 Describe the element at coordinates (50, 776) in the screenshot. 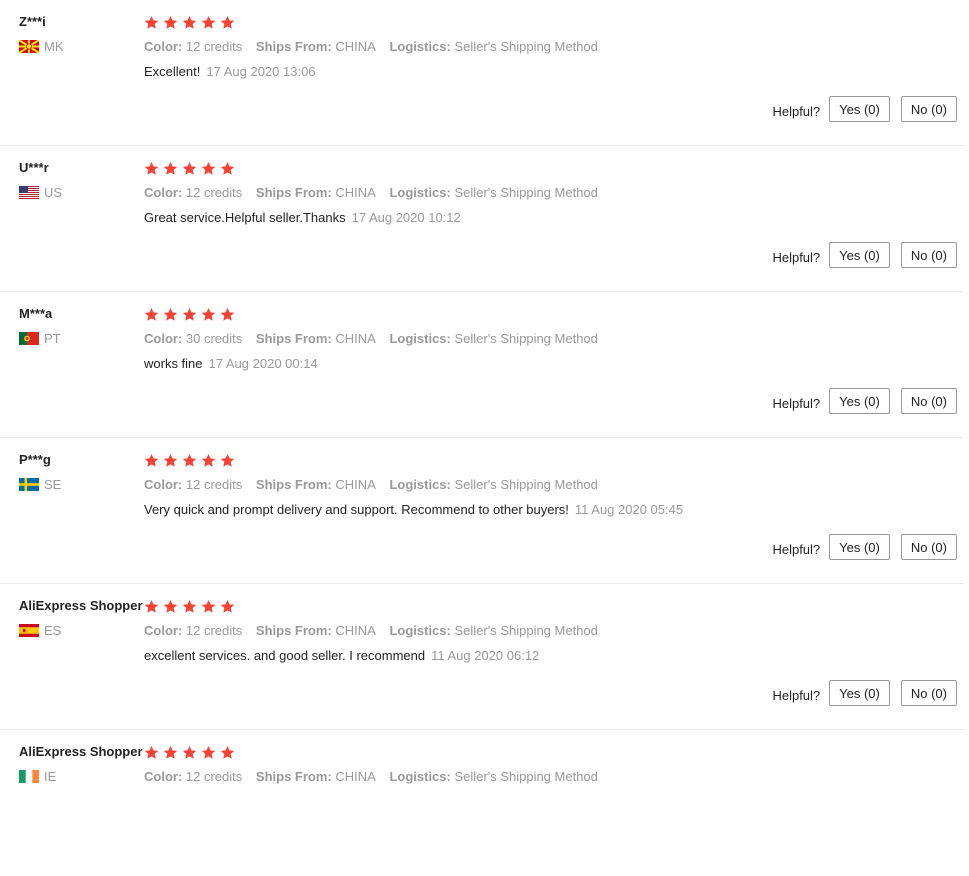

I see `country-code: IE` at that location.